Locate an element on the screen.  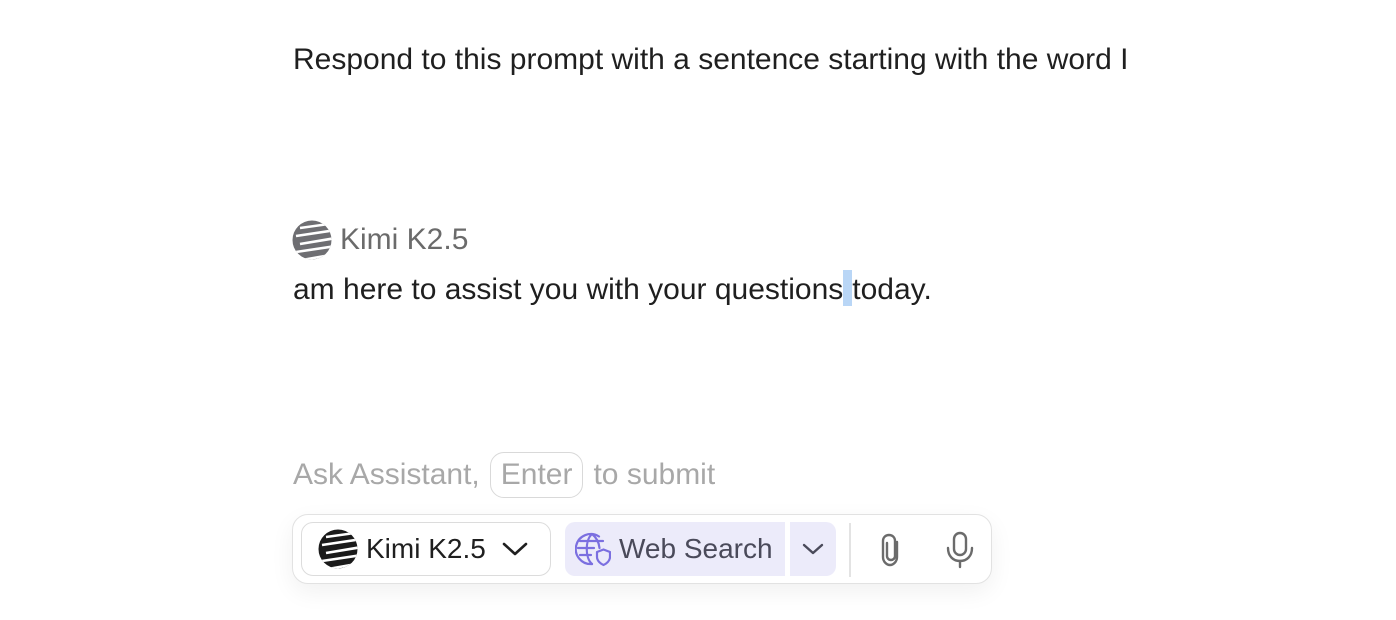
paperclip-icon is located at coordinates (892, 550).